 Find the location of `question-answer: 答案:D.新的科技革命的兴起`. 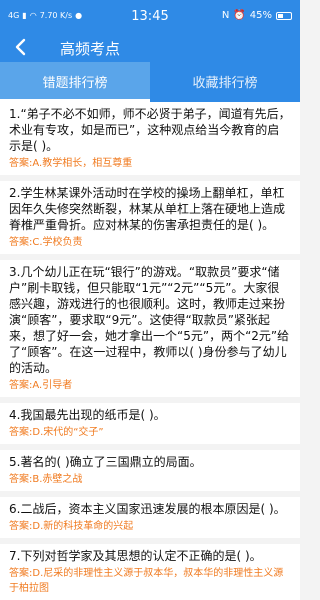

question-answer: 答案:D.新的科技革命的兴起 is located at coordinates (71, 526).